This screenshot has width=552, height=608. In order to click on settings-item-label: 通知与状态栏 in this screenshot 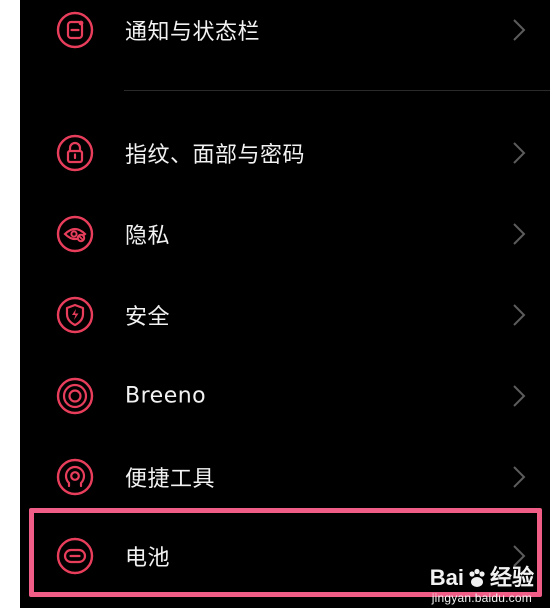, I will do `click(193, 32)`.